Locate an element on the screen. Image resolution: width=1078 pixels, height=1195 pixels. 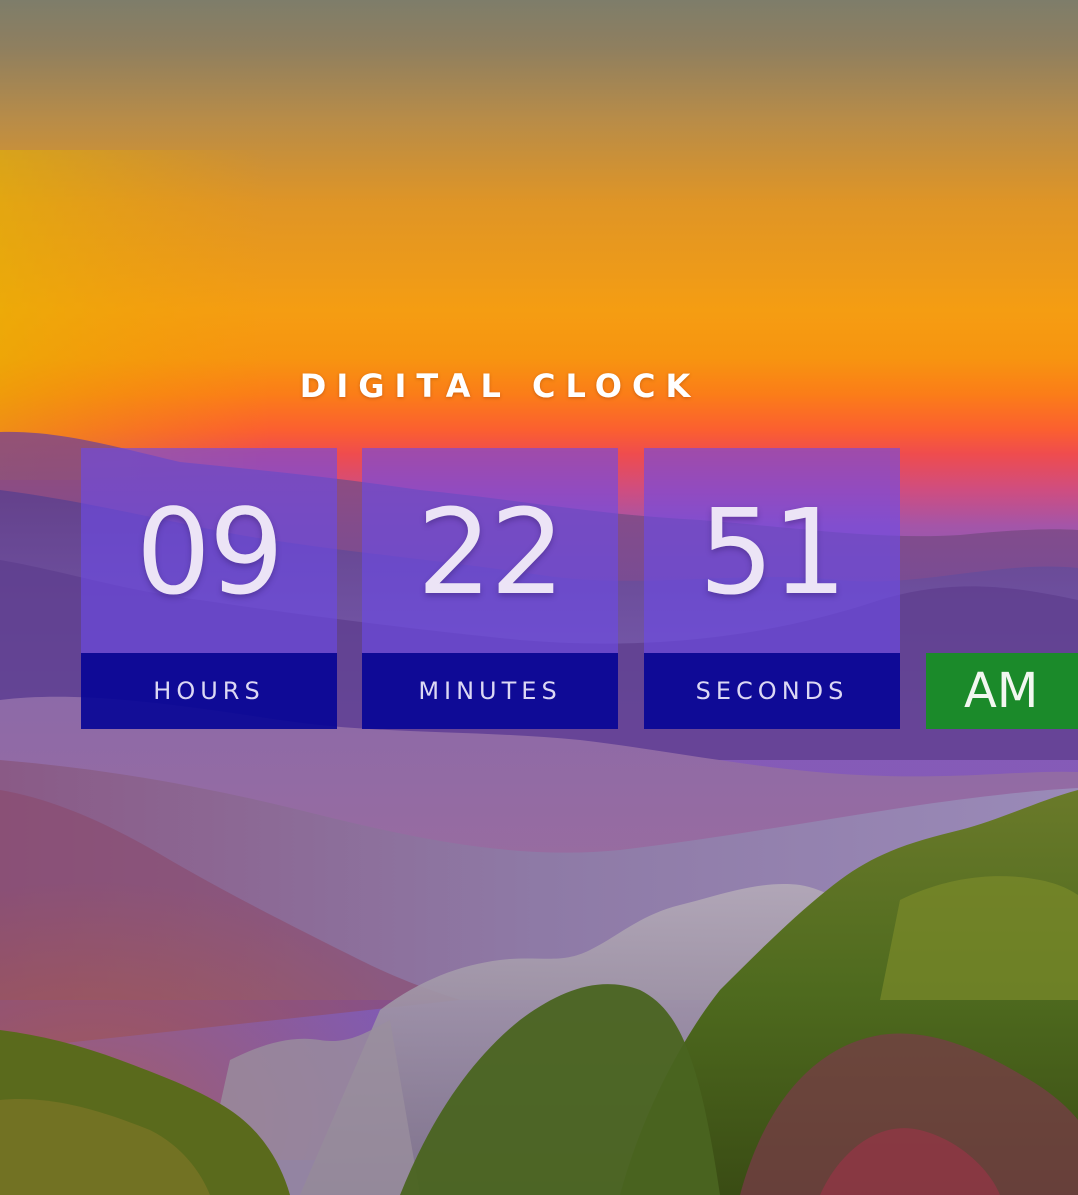
hours-label-box: HOURS is located at coordinates (209, 691).